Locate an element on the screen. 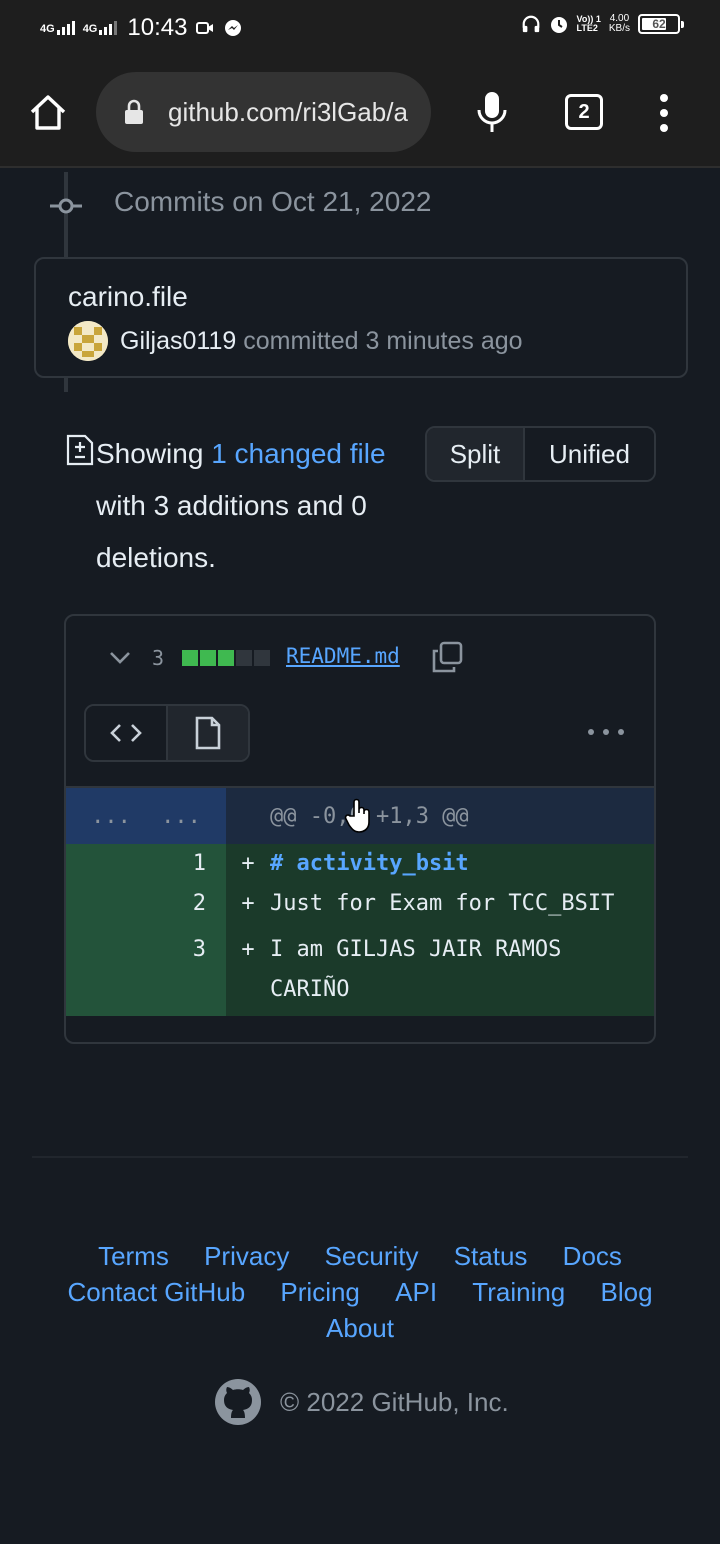 The width and height of the screenshot is (720, 1544). line-text: I am GILJAS JAIR RAMOS CARIÑO is located at coordinates (416, 969).